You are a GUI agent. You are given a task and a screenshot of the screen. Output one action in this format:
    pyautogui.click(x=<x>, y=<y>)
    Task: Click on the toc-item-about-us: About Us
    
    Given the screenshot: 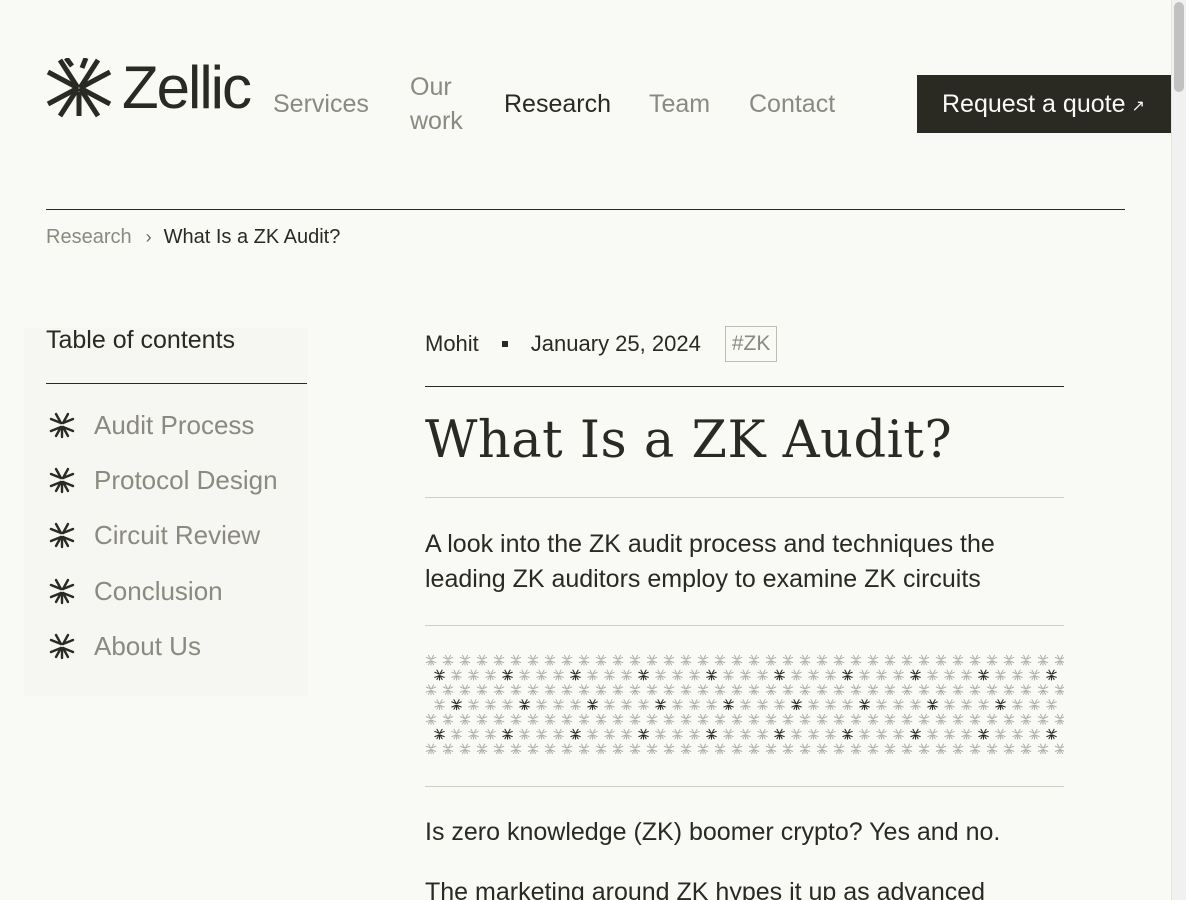 What is the action you would take?
    pyautogui.click(x=124, y=646)
    